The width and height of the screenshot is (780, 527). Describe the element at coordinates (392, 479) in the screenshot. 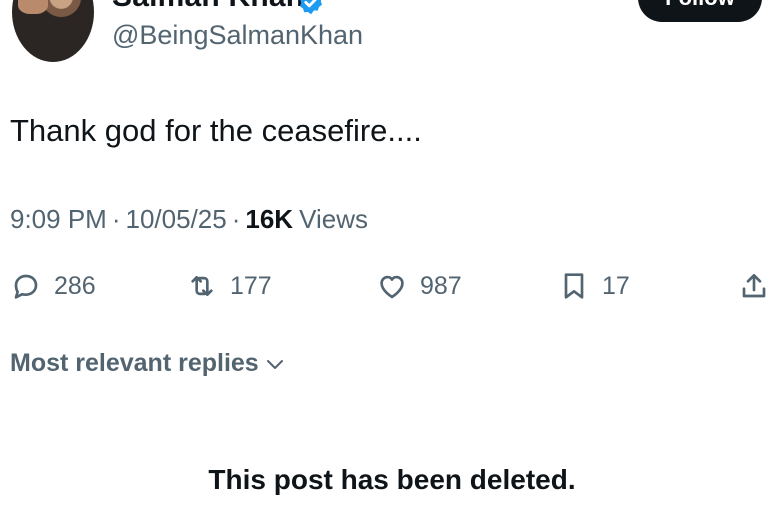

I see `deleted-post-notice: This post has been deleted.` at that location.